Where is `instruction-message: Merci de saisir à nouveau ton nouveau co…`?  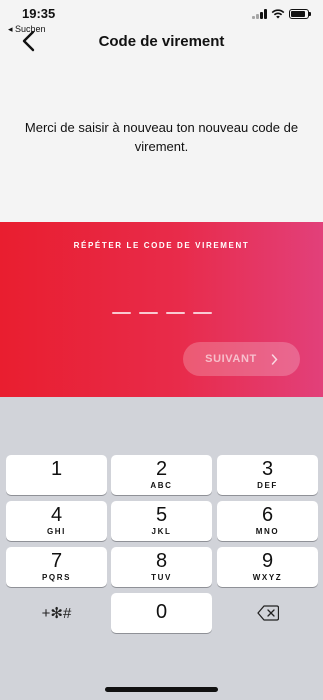
instruction-message: Merci de saisir à nouveau ton nouveau co… is located at coordinates (161, 137).